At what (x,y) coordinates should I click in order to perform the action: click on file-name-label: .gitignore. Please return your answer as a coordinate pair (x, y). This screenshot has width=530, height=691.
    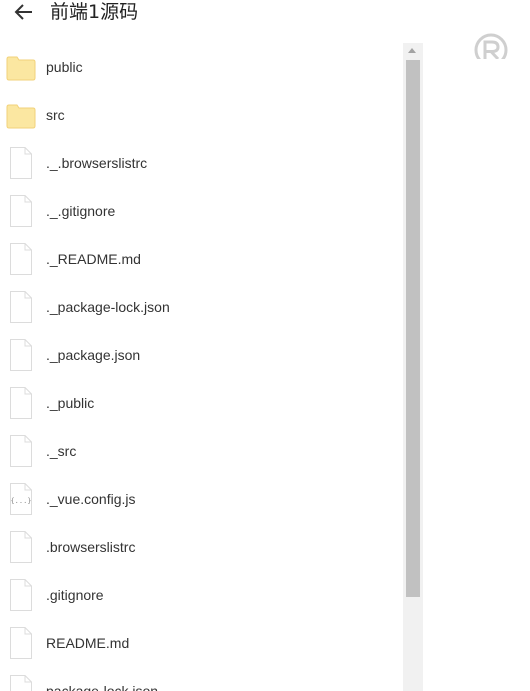
    Looking at the image, I should click on (75, 595).